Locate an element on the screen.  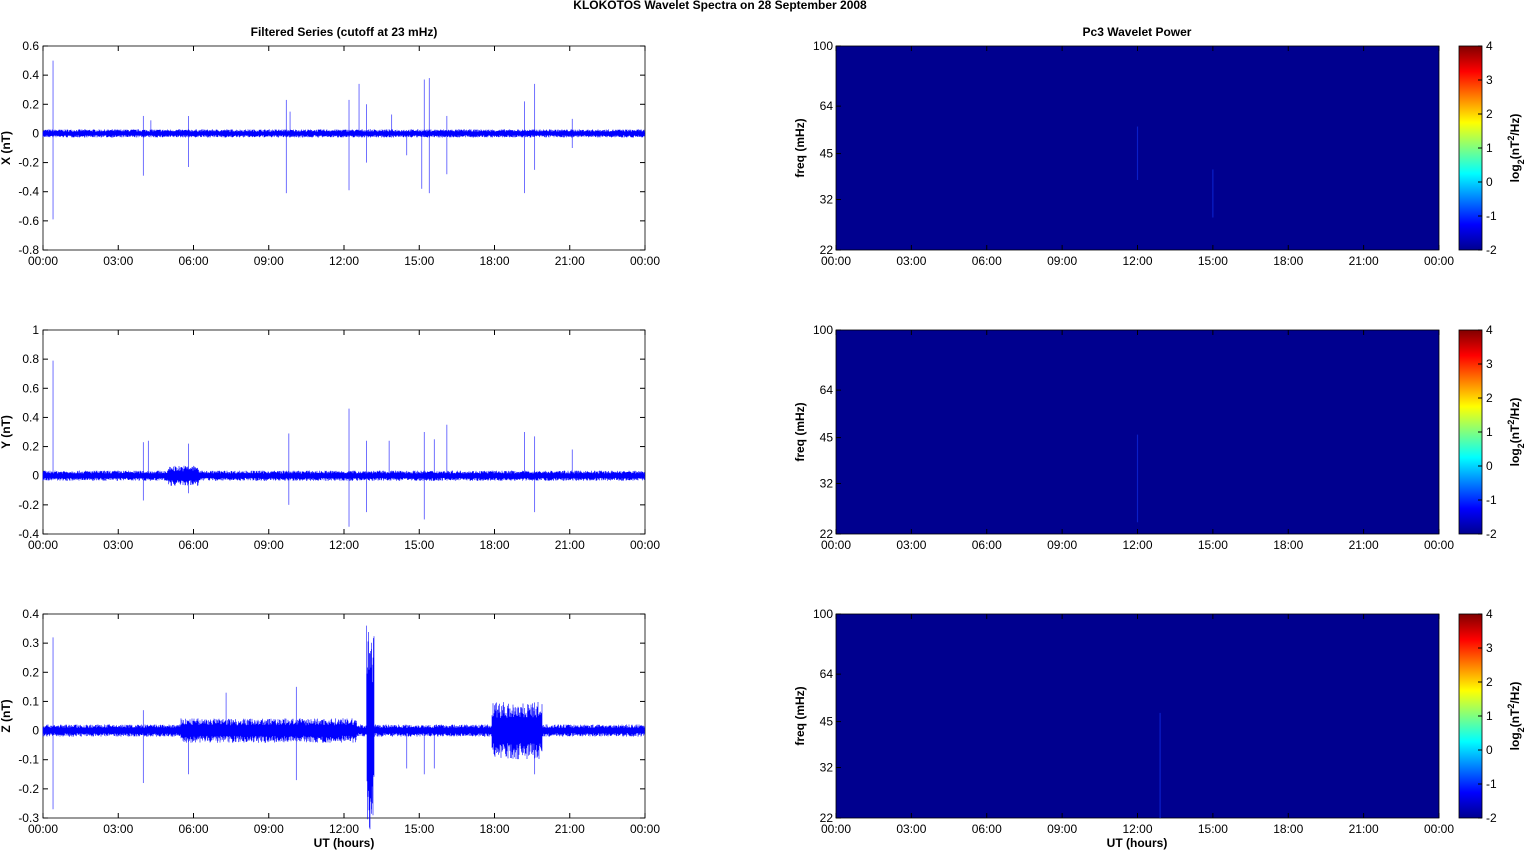
series-xtick-label: 06:00 is located at coordinates (193, 261).